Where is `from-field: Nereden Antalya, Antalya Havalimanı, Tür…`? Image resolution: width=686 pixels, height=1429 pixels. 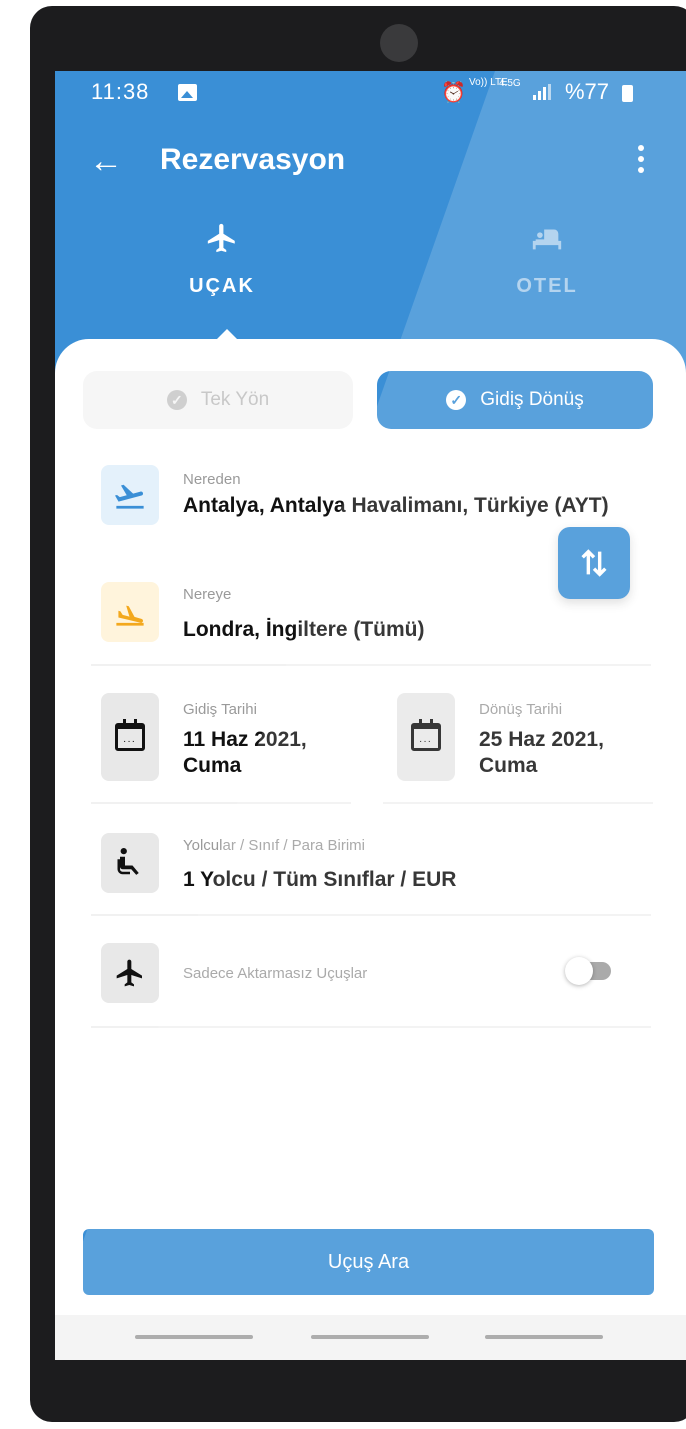 from-field: Nereden Antalya, Antalya Havalimanı, Tür… is located at coordinates (371, 497).